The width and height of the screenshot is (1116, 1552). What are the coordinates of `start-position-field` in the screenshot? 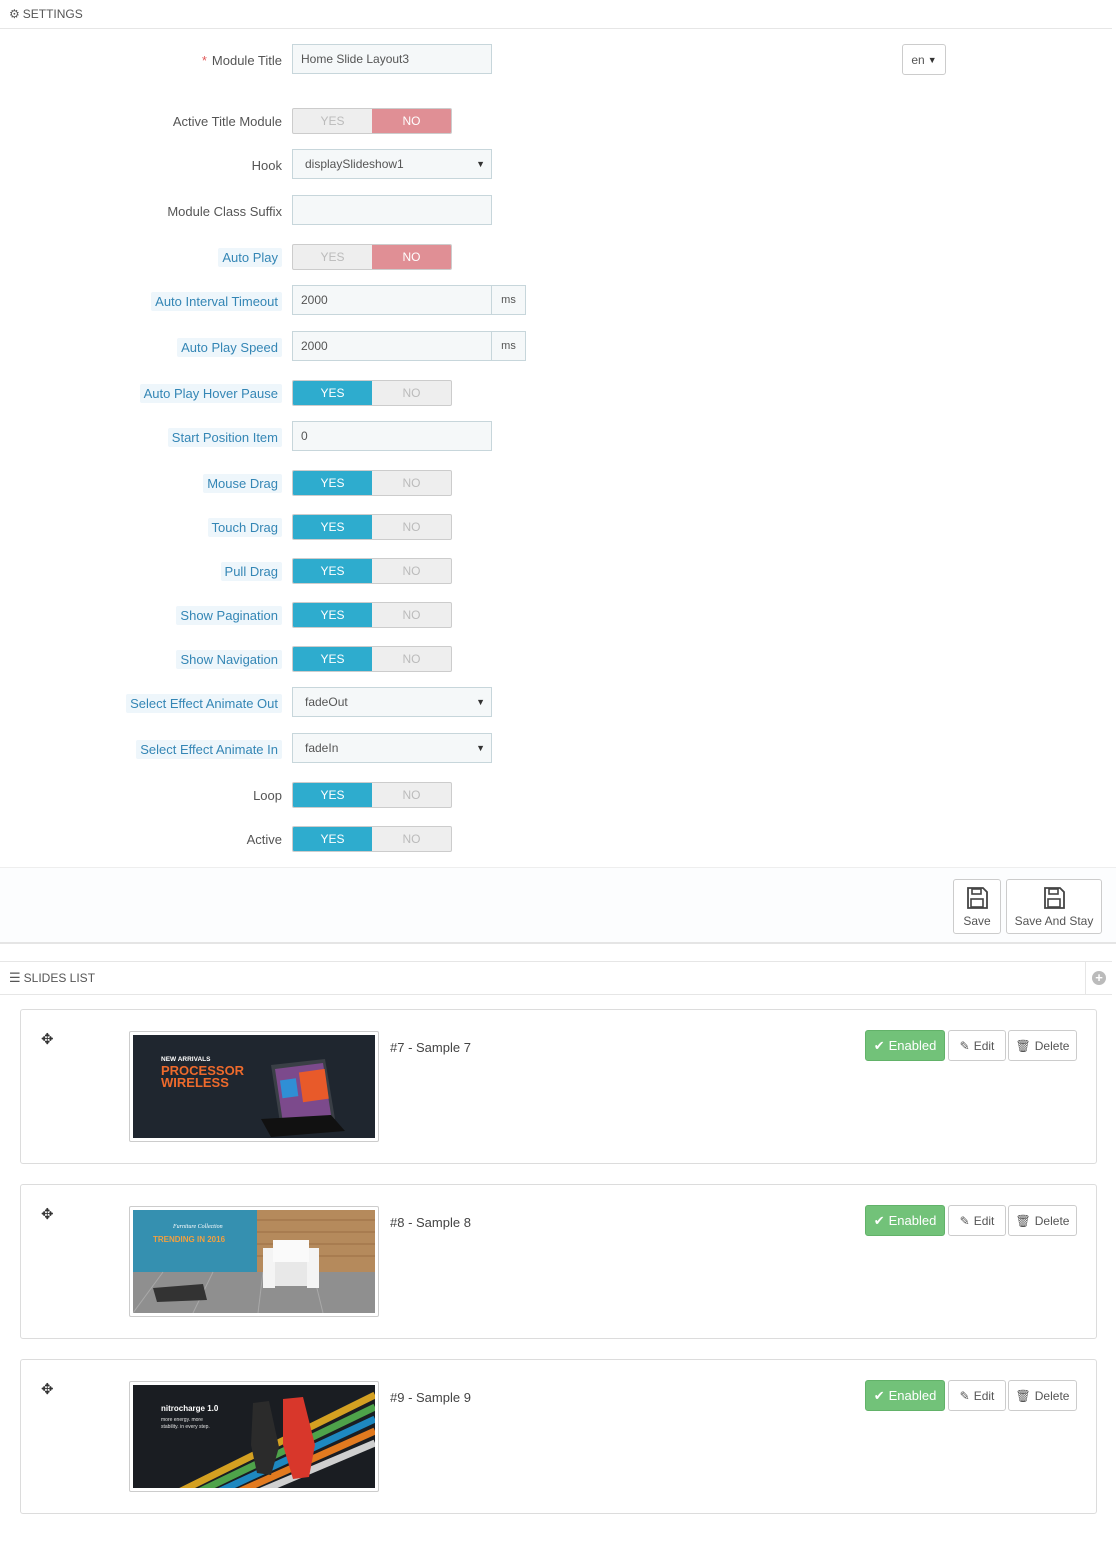 It's located at (392, 436).